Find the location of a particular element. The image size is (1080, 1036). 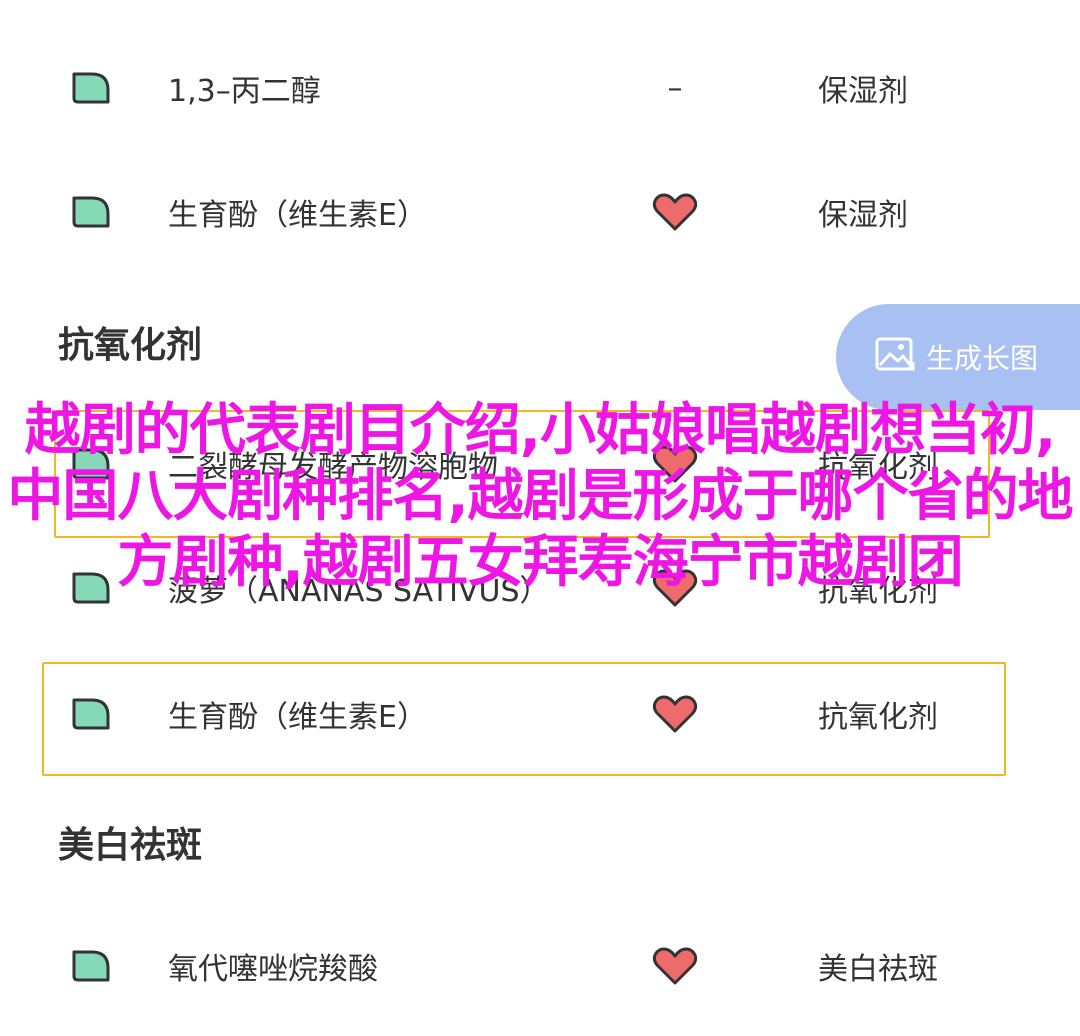

section-title-antioxidant: 抗氧化剂 is located at coordinates (130, 345).